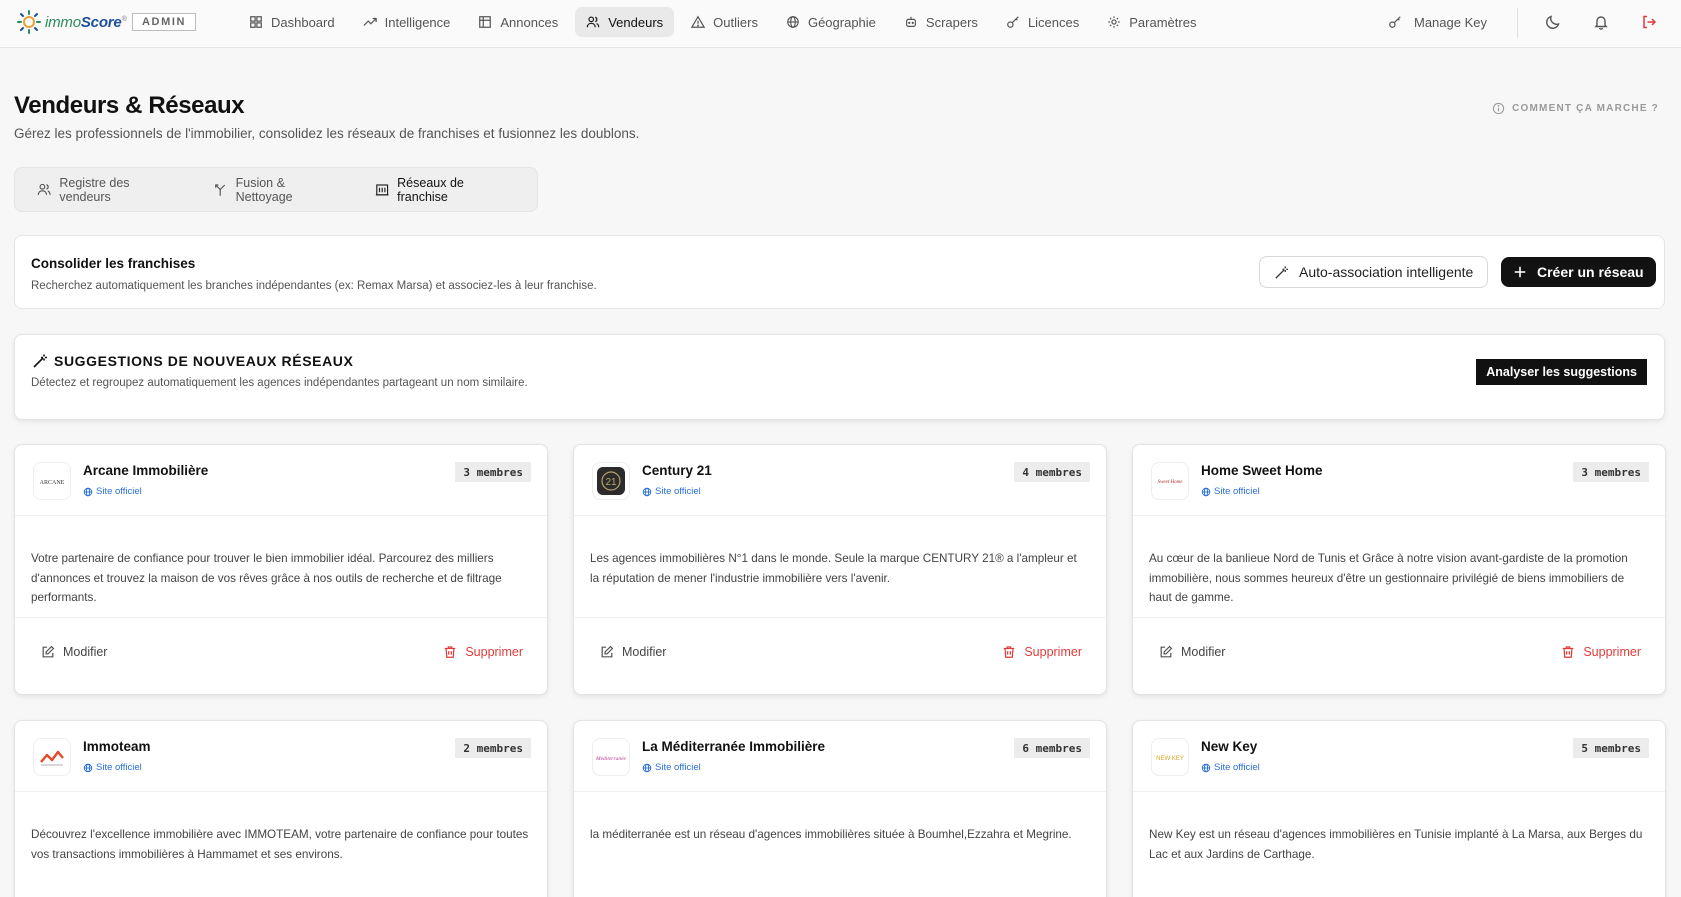 This screenshot has width=1681, height=897. What do you see at coordinates (841, 22) in the screenshot?
I see `nav-label: Géographie` at bounding box center [841, 22].